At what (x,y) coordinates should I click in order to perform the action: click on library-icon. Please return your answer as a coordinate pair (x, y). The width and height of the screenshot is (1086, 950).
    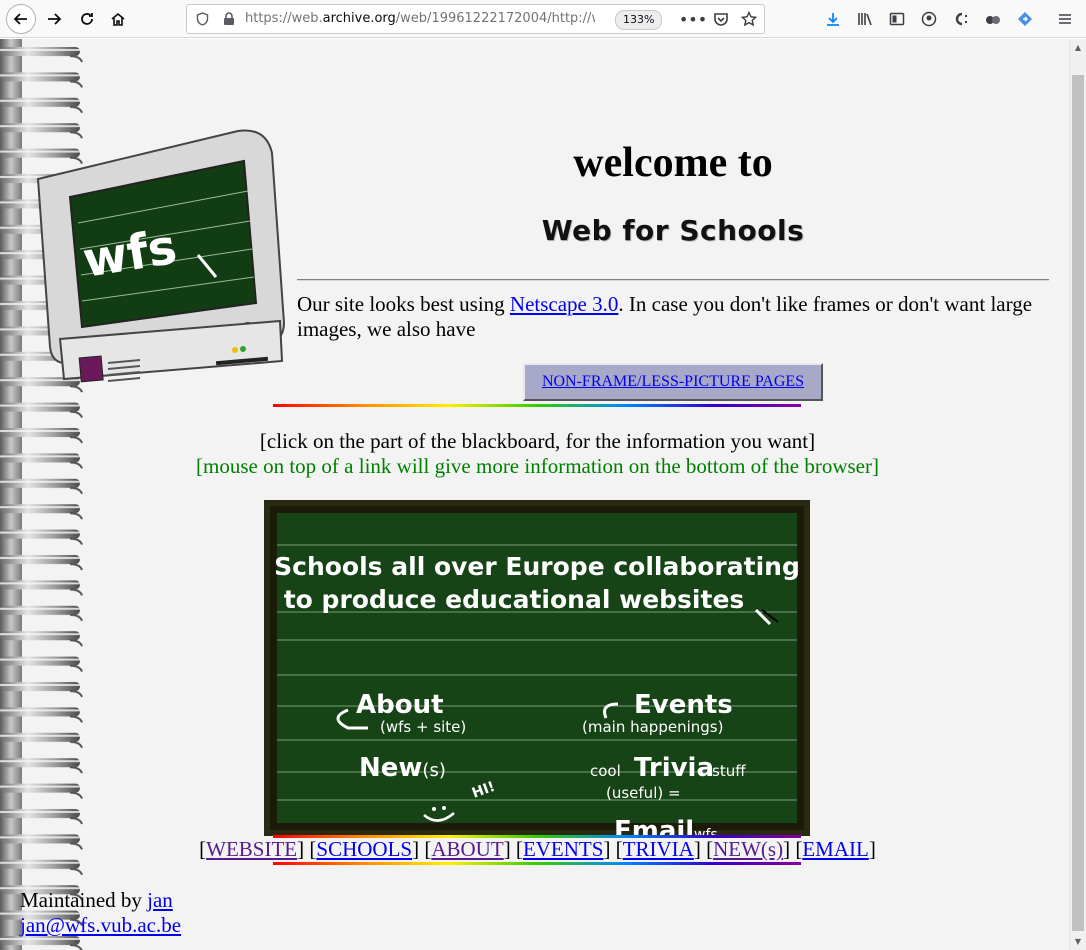
    Looking at the image, I should click on (865, 19).